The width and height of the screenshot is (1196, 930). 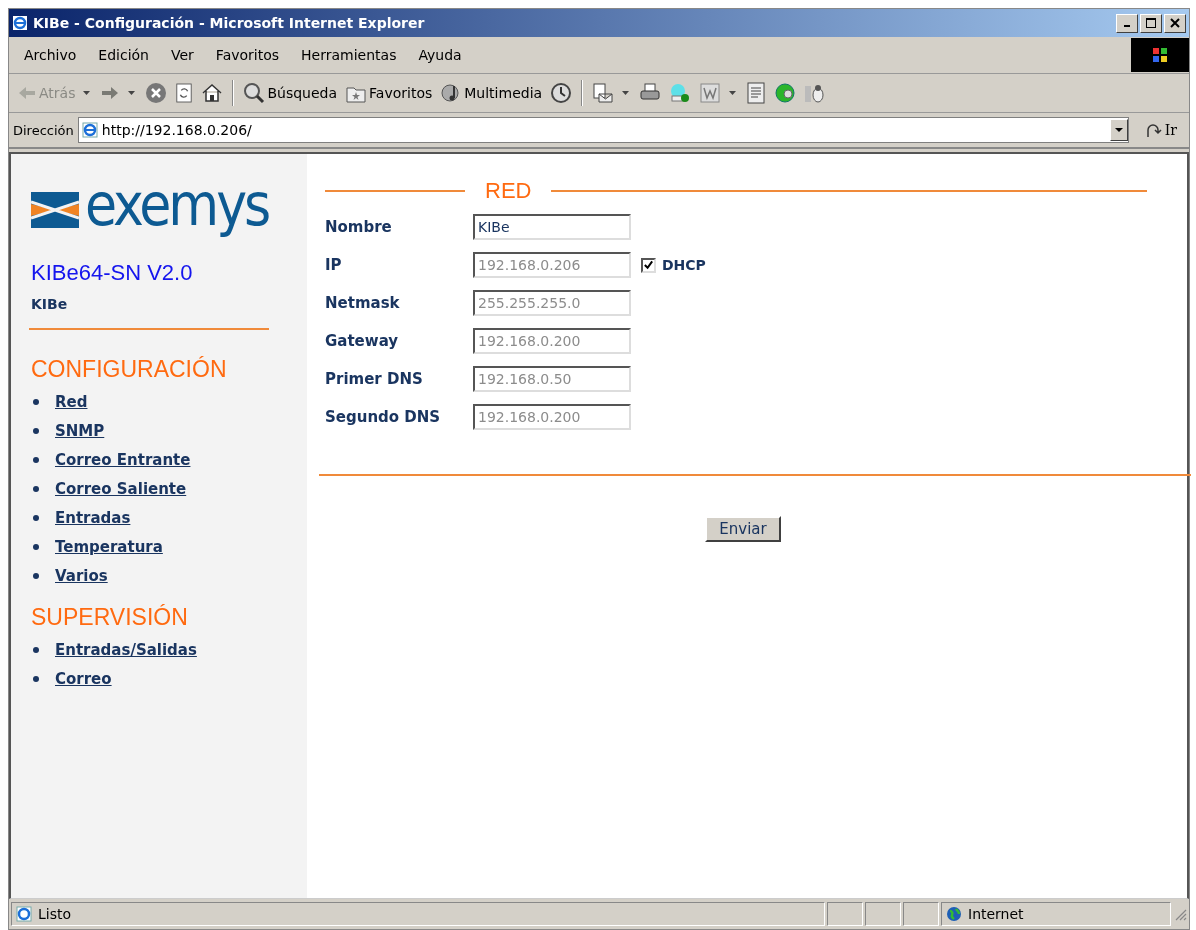 I want to click on field-label: Gateway, so click(x=362, y=341).